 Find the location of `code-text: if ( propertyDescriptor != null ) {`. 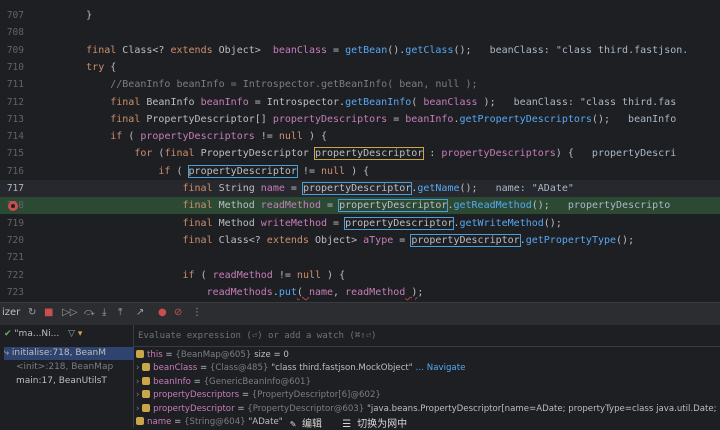

code-text: if ( propertyDescriptor != null ) { is located at coordinates (204, 171).